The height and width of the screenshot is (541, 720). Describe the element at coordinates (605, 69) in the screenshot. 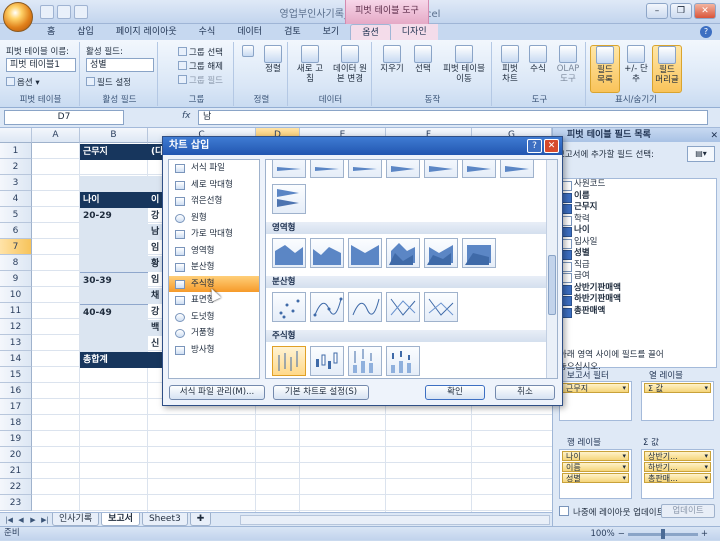

I see `field-list-button: 필드 목록` at that location.